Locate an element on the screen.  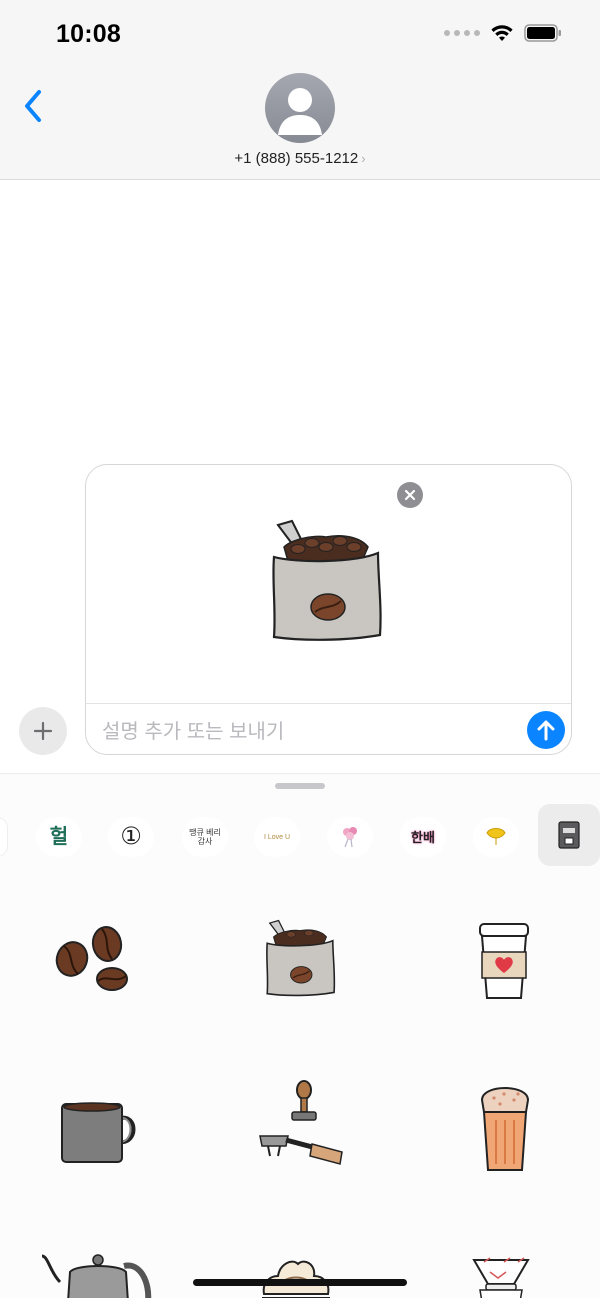
contact-chevron-icon: › is located at coordinates (363, 158).